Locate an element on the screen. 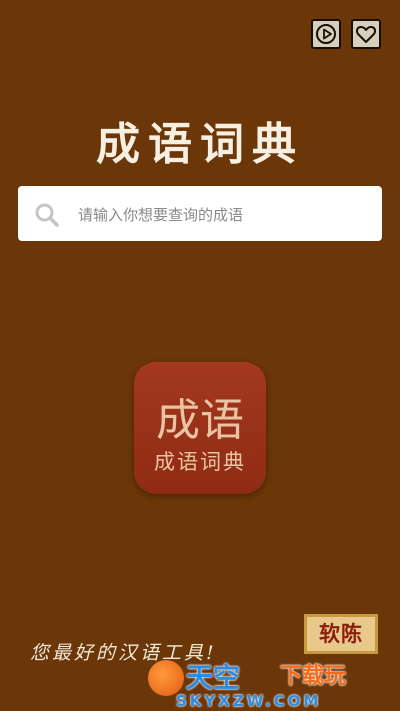  app-logo-big-text: 成语 is located at coordinates (200, 420).